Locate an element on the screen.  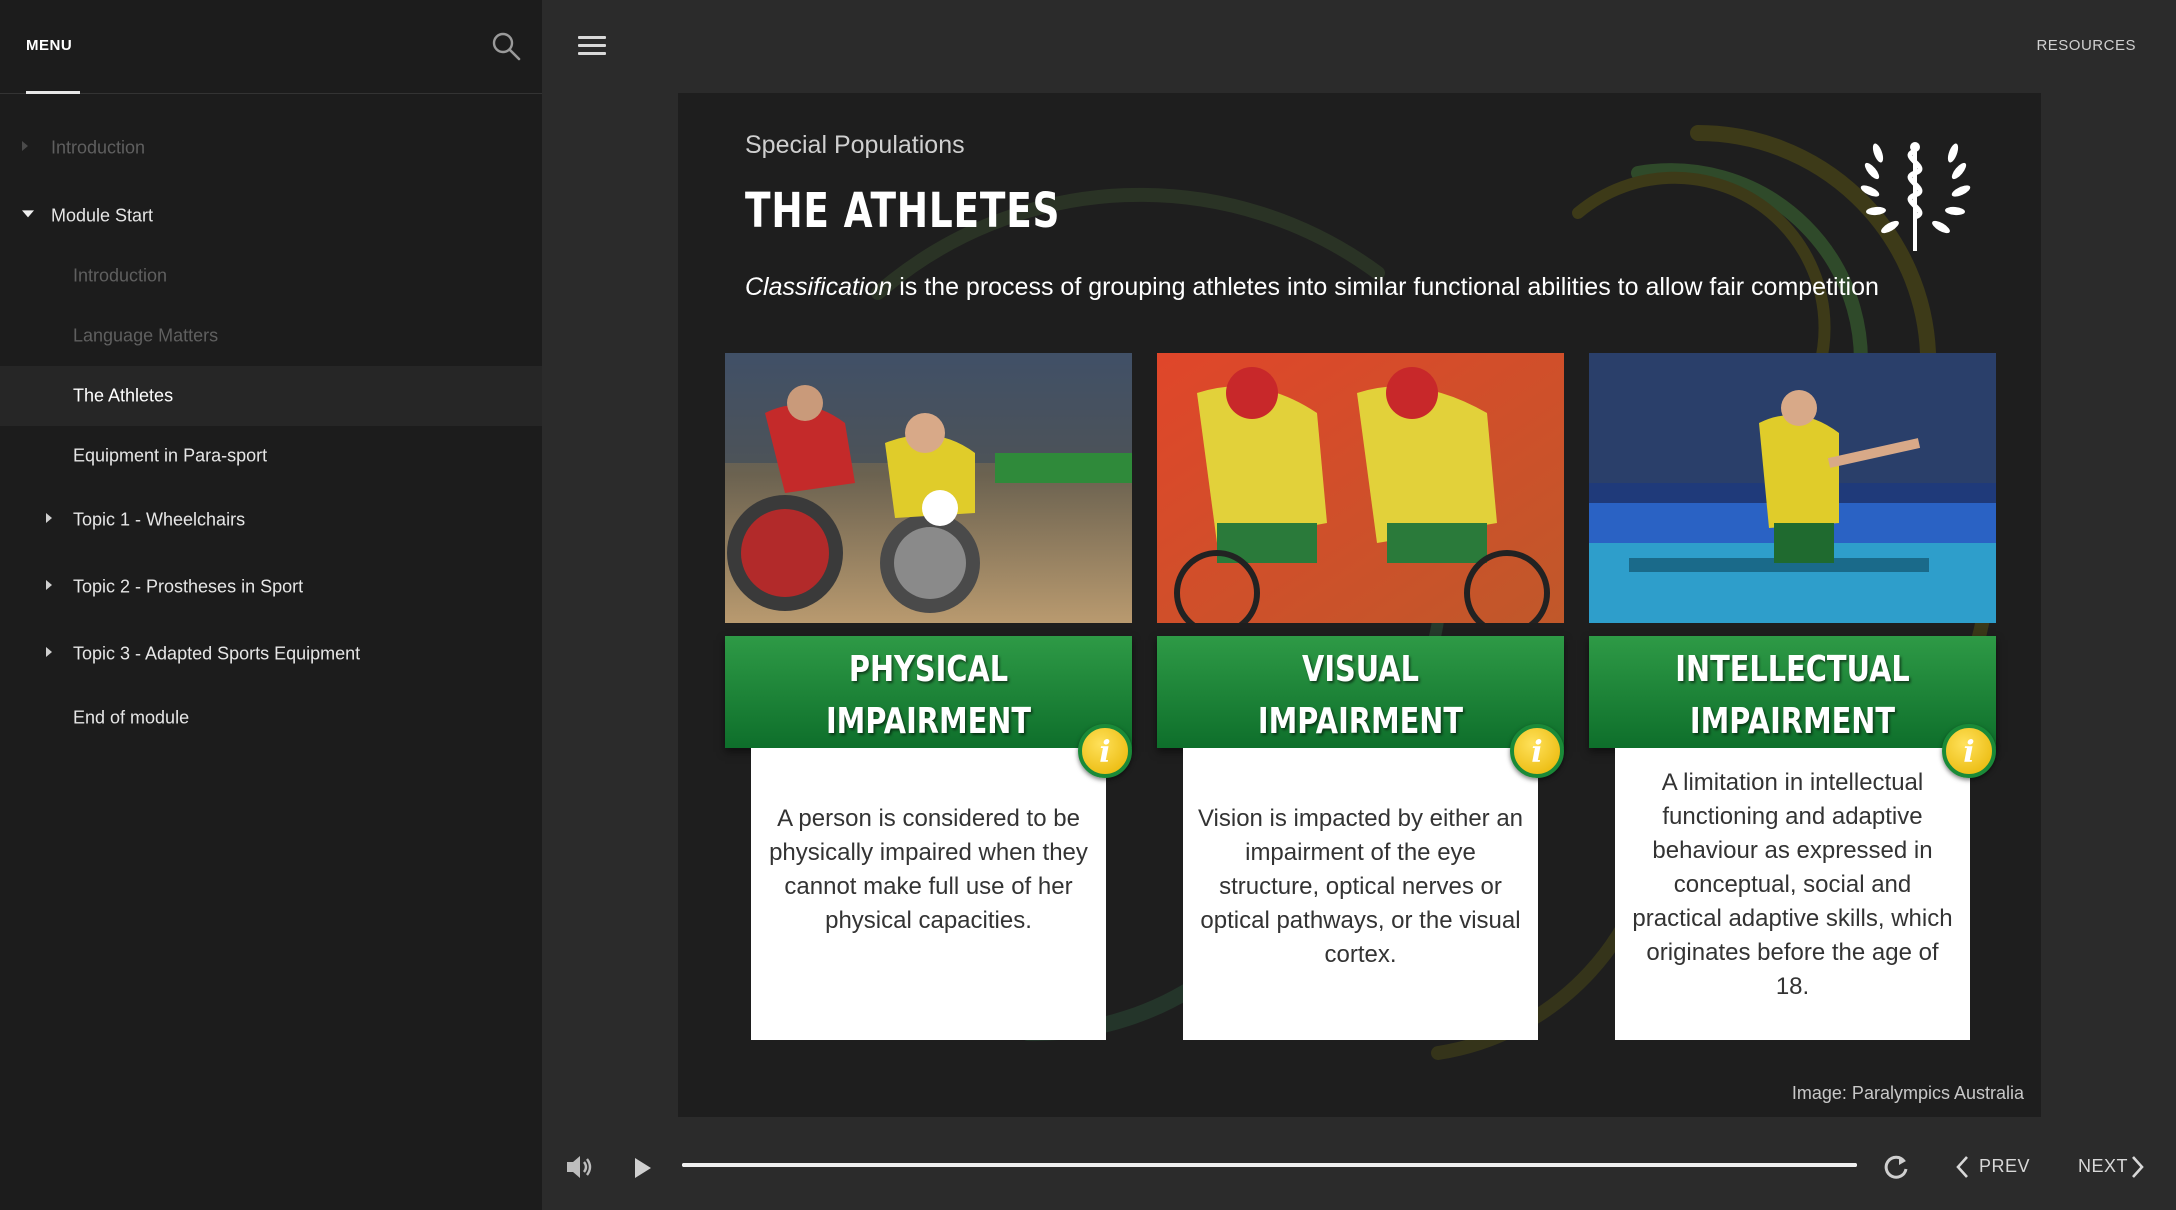
progress-bar is located at coordinates (1269, 1165).